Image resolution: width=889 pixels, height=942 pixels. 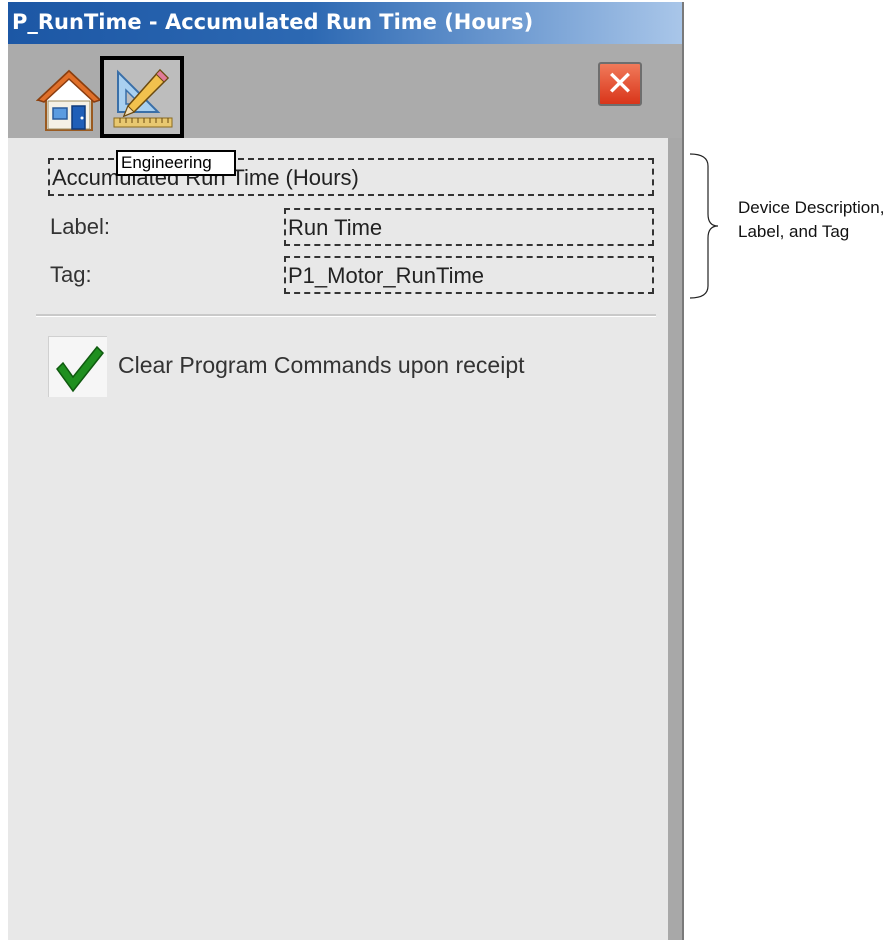 I want to click on tag-caption: Tag:, so click(x=71, y=274).